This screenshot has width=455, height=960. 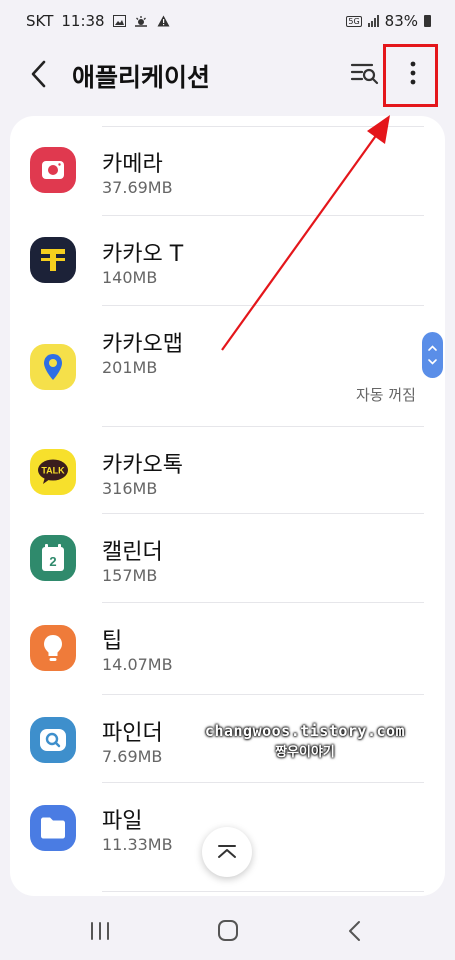 I want to click on back-icon, so click(x=356, y=931).